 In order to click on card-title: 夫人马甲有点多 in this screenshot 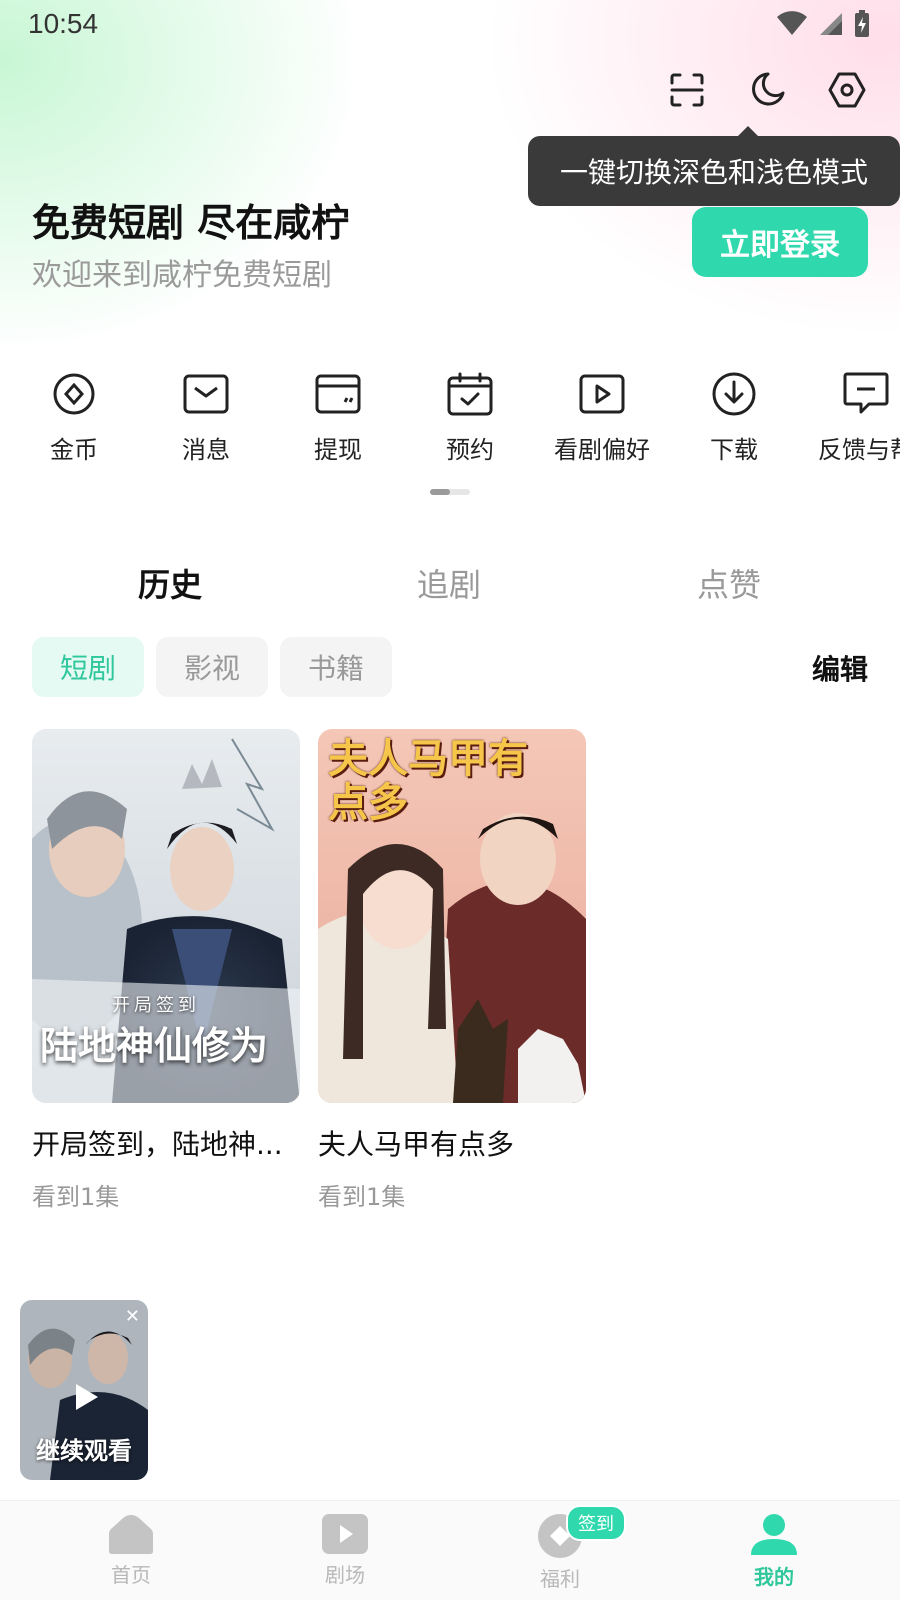, I will do `click(416, 1144)`.